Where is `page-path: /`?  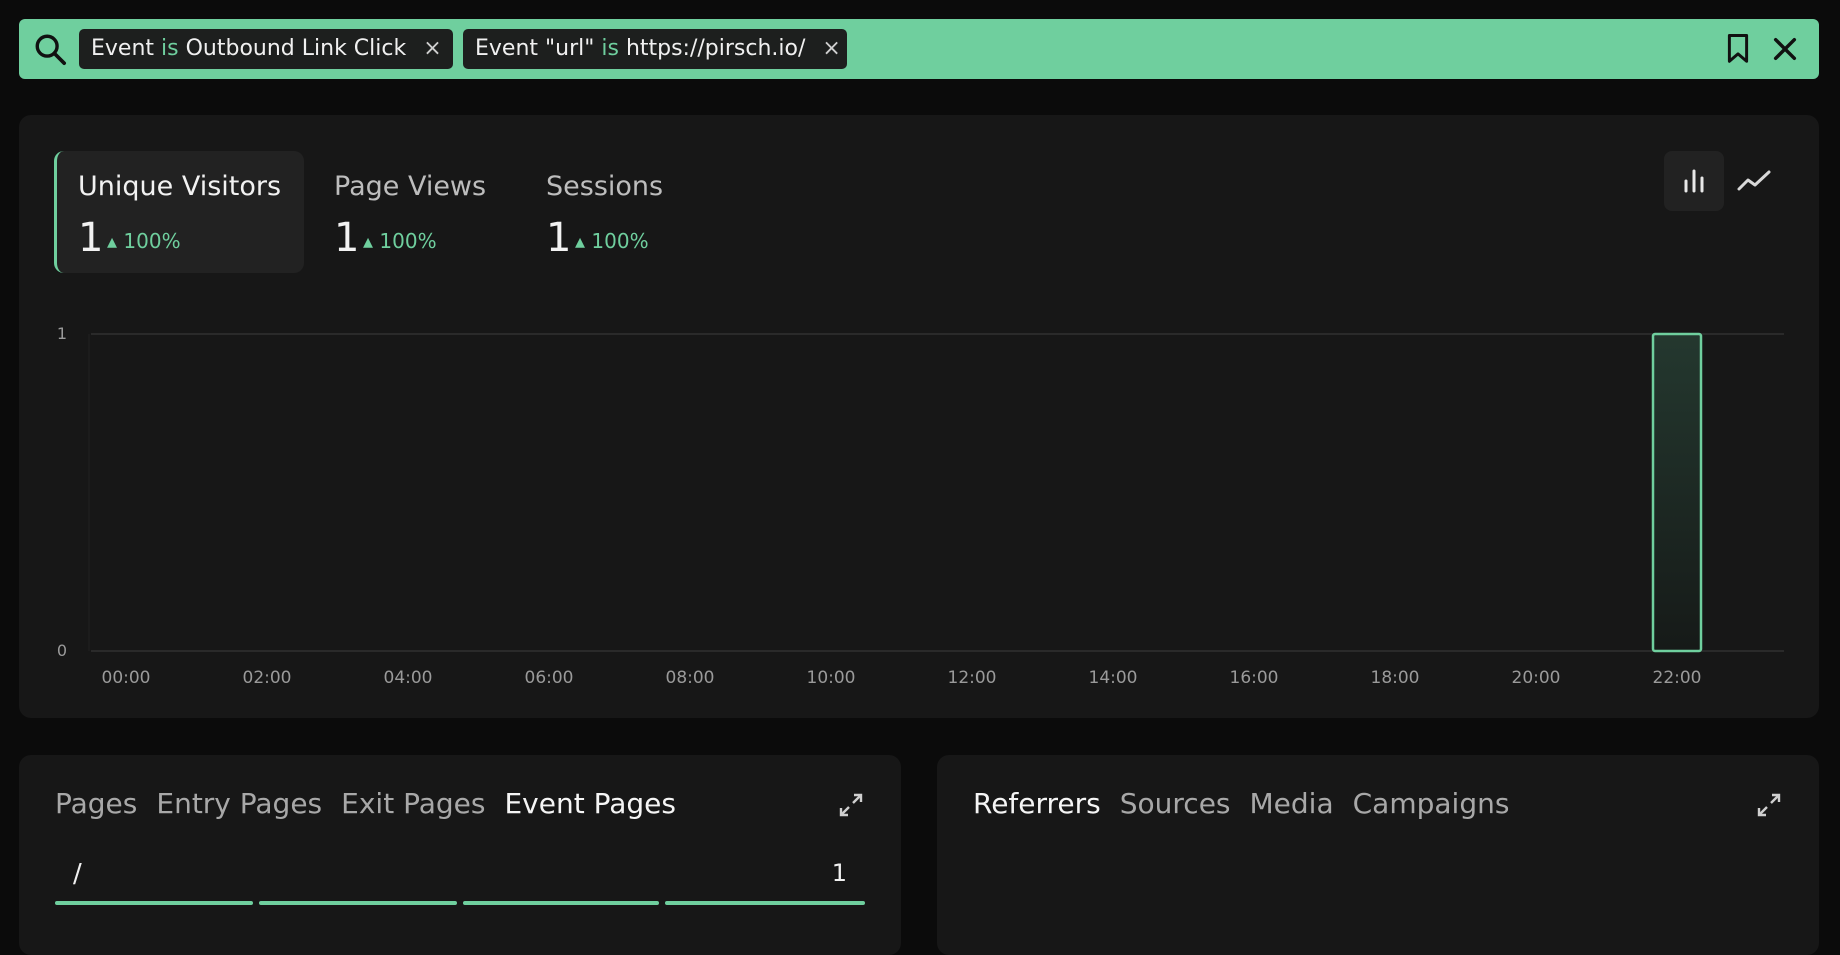
page-path: / is located at coordinates (77, 874).